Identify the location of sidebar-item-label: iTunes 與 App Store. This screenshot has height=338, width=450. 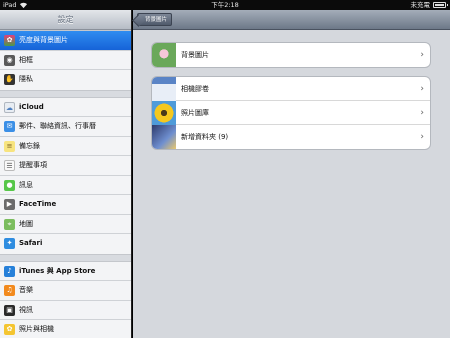
(57, 270).